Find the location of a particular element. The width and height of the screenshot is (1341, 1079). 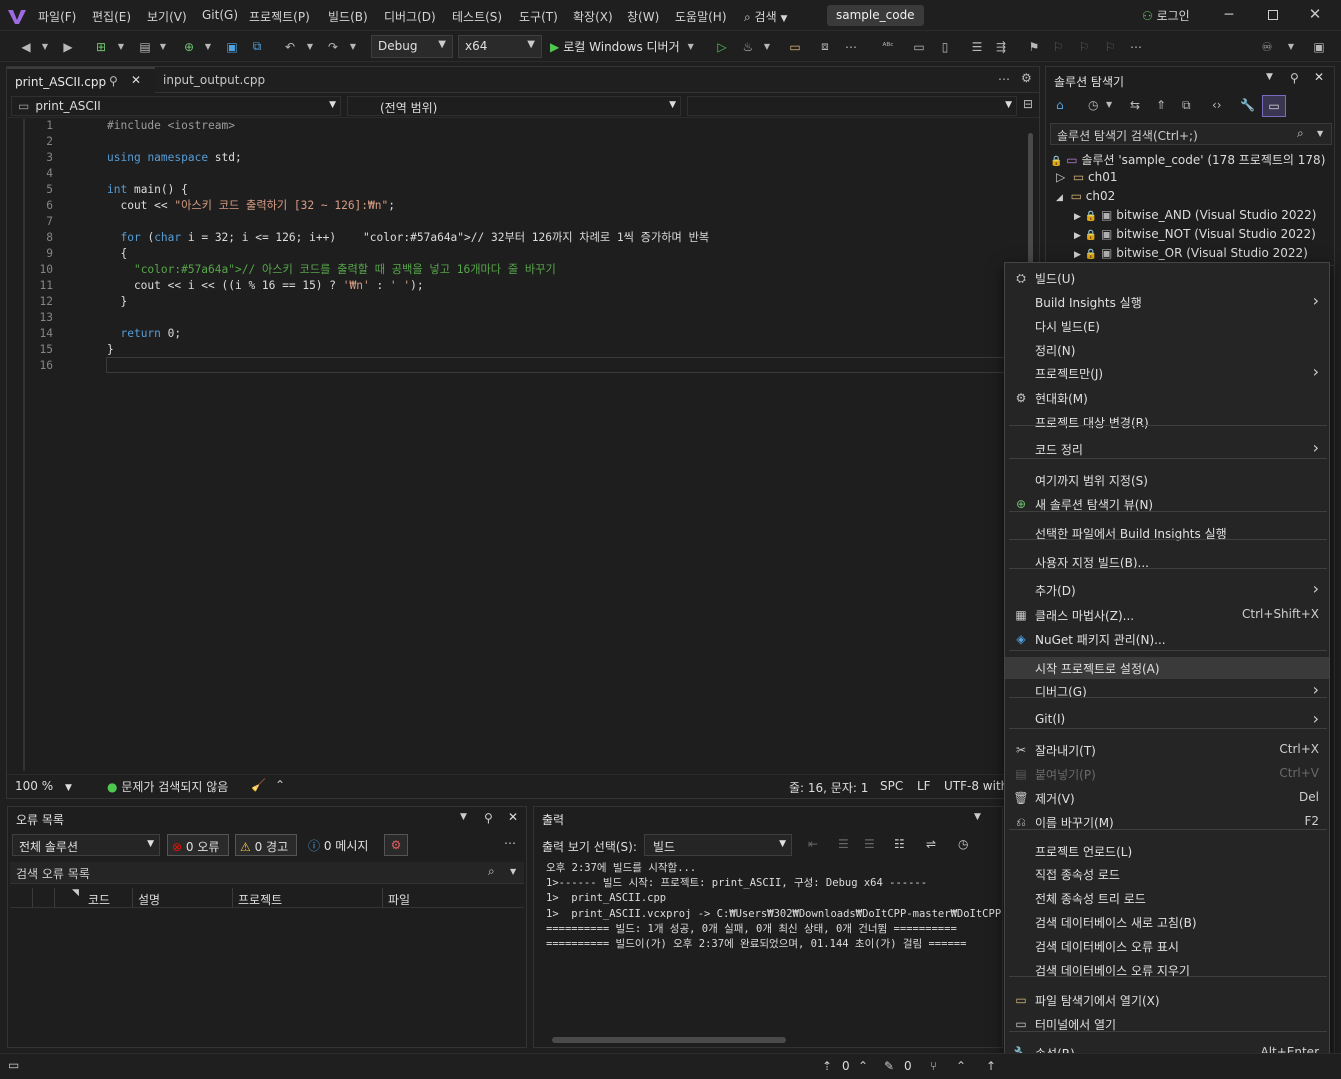

goto-message-icon: ☰ is located at coordinates (869, 844).